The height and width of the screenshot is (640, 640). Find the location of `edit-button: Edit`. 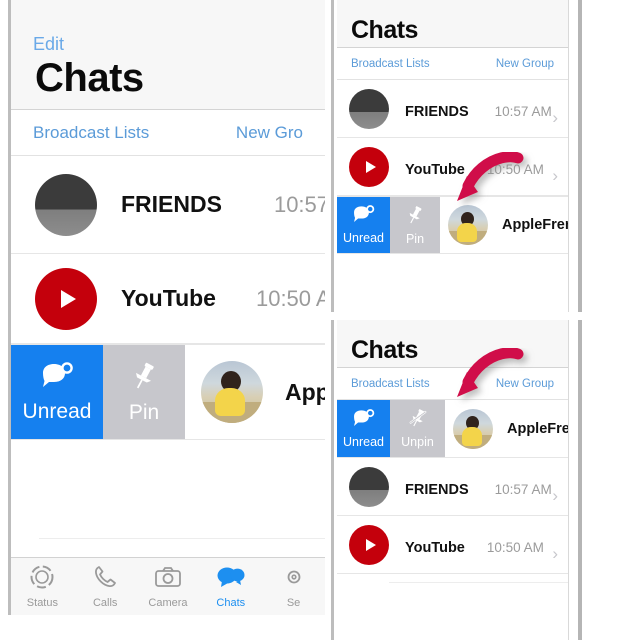

edit-button: Edit is located at coordinates (48, 44).